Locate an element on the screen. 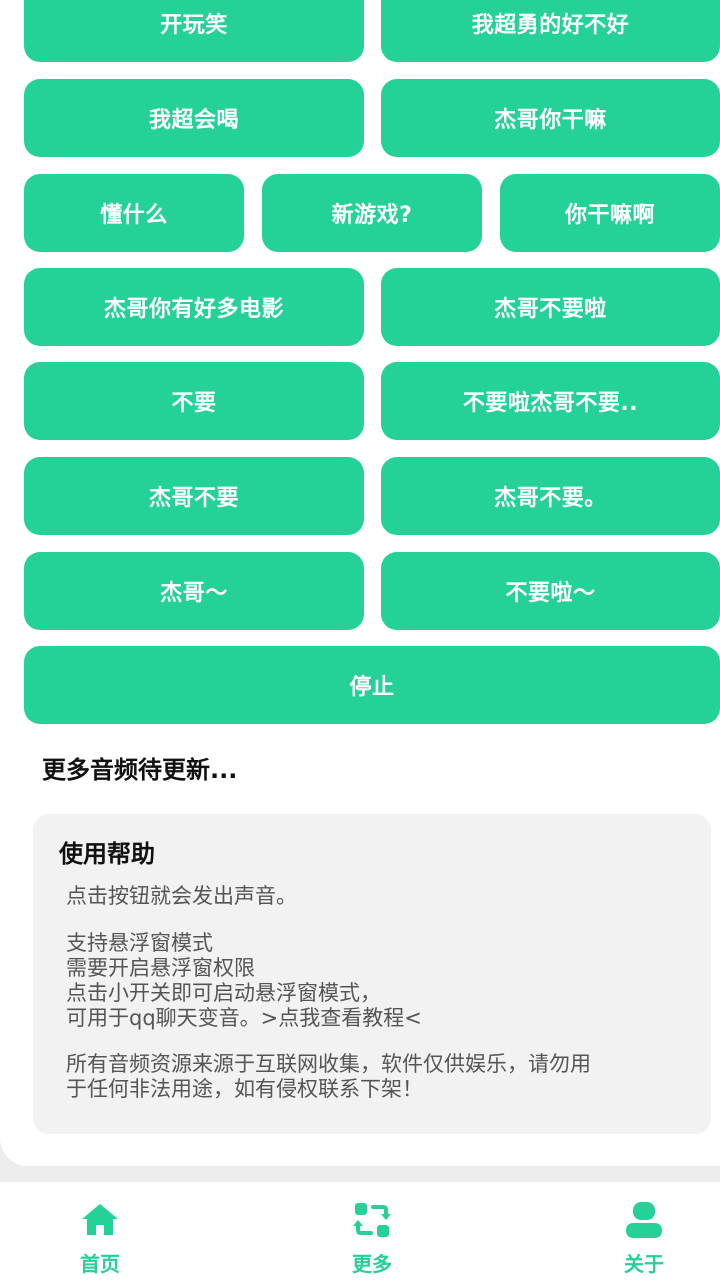 The image size is (720, 1280). sound-button-wochaohuihe: 我超会喝 is located at coordinates (194, 118).